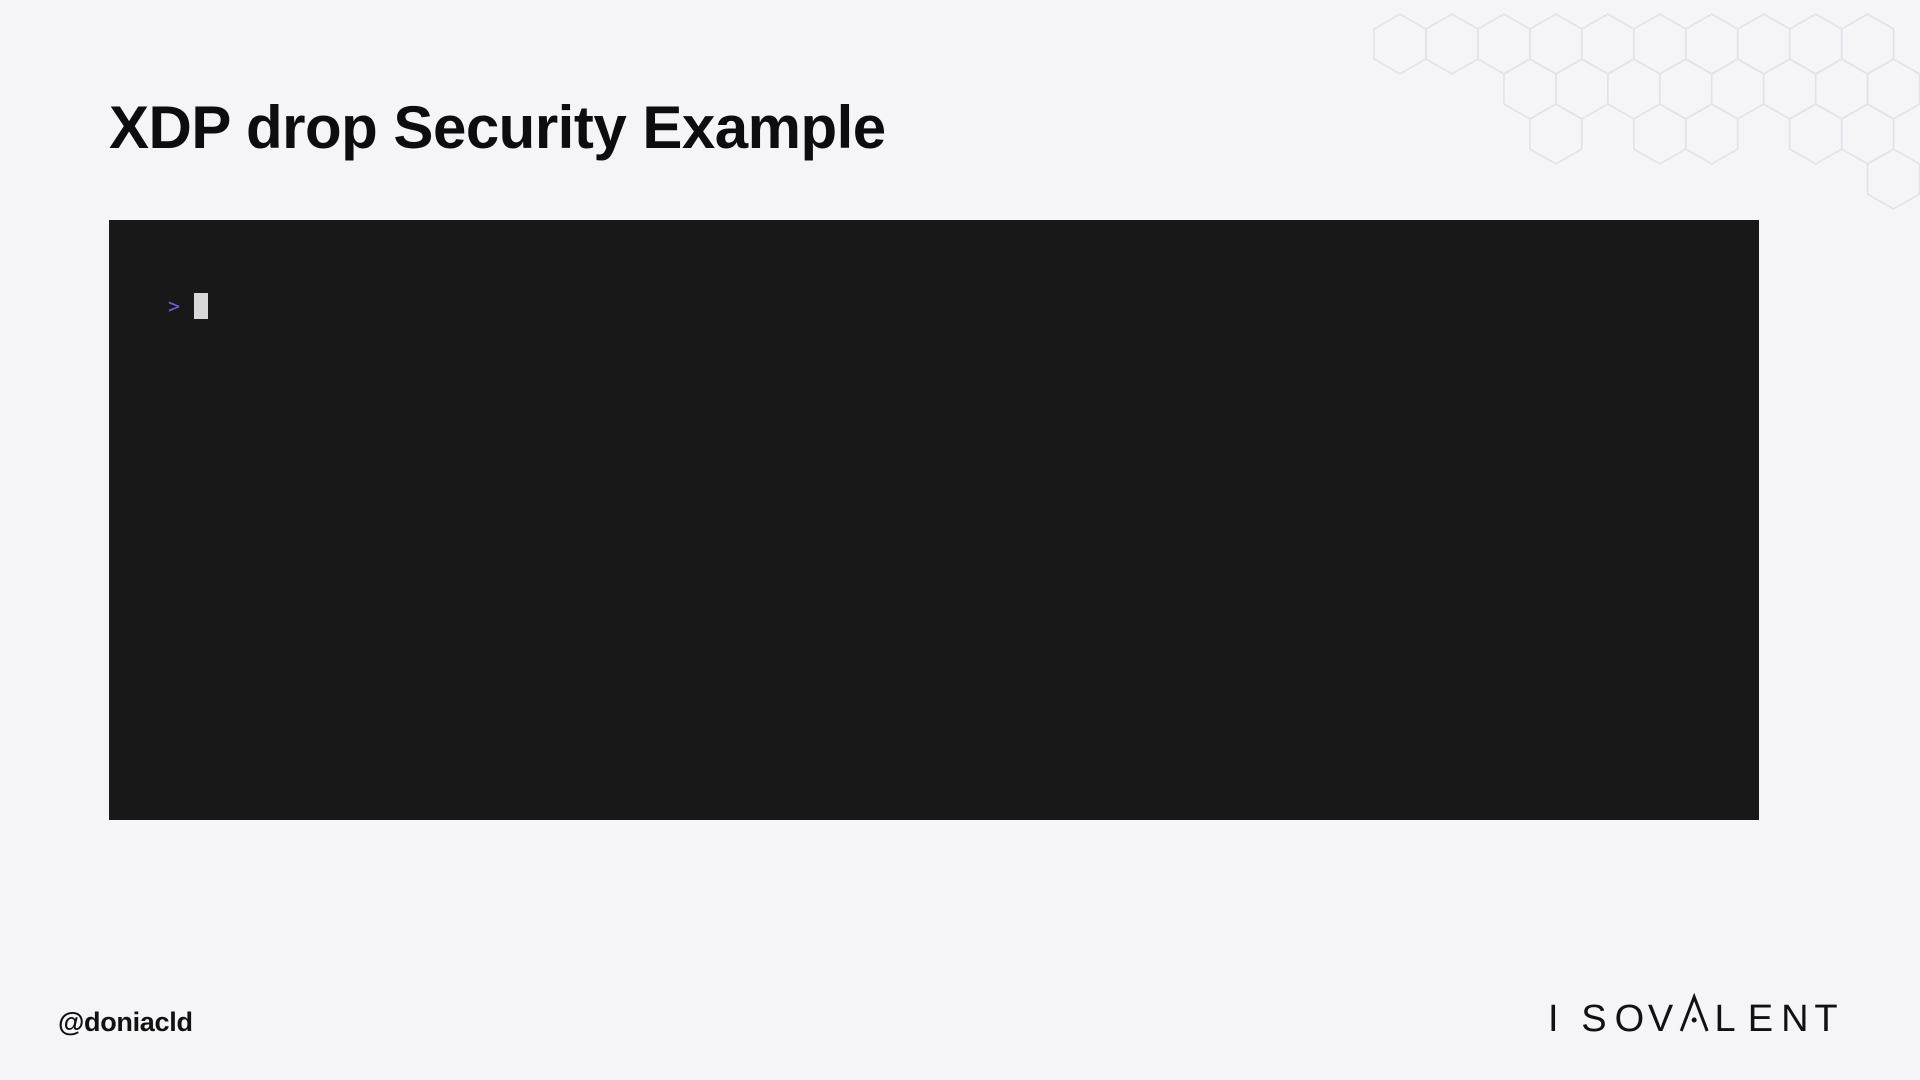 This screenshot has height=1080, width=1920. I want to click on logo-letter: S, so click(1593, 1018).